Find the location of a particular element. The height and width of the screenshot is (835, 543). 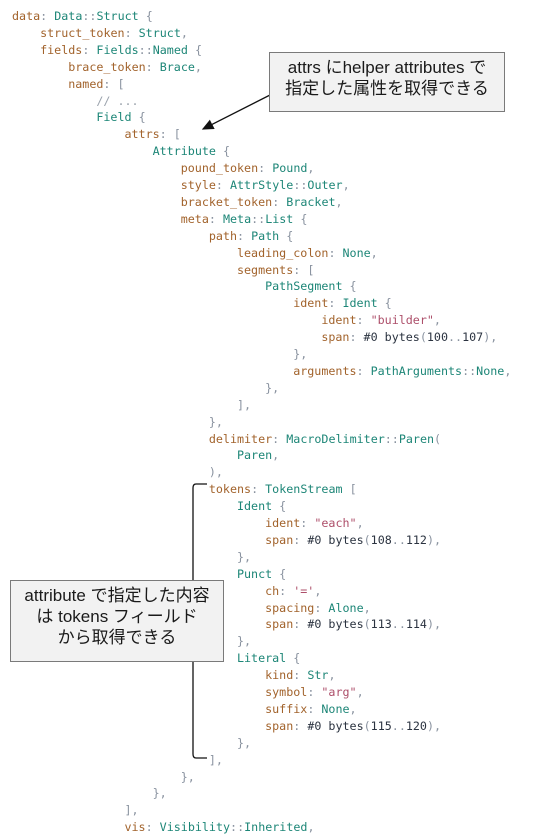

tokens-callout: attribute で指定した内容 は tokens フィールド から取得できる is located at coordinates (117, 621).